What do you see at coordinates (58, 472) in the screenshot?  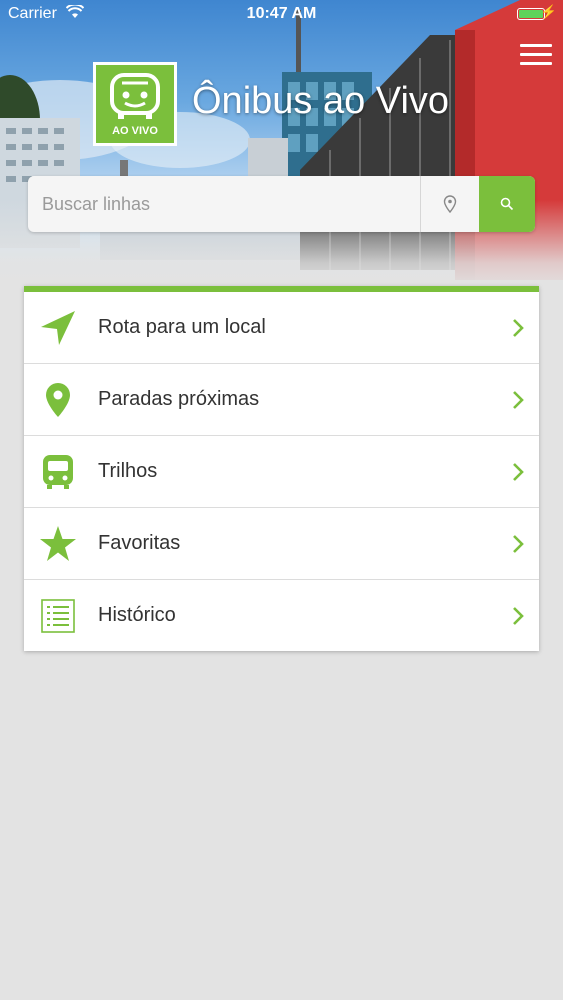 I see `train-icon` at bounding box center [58, 472].